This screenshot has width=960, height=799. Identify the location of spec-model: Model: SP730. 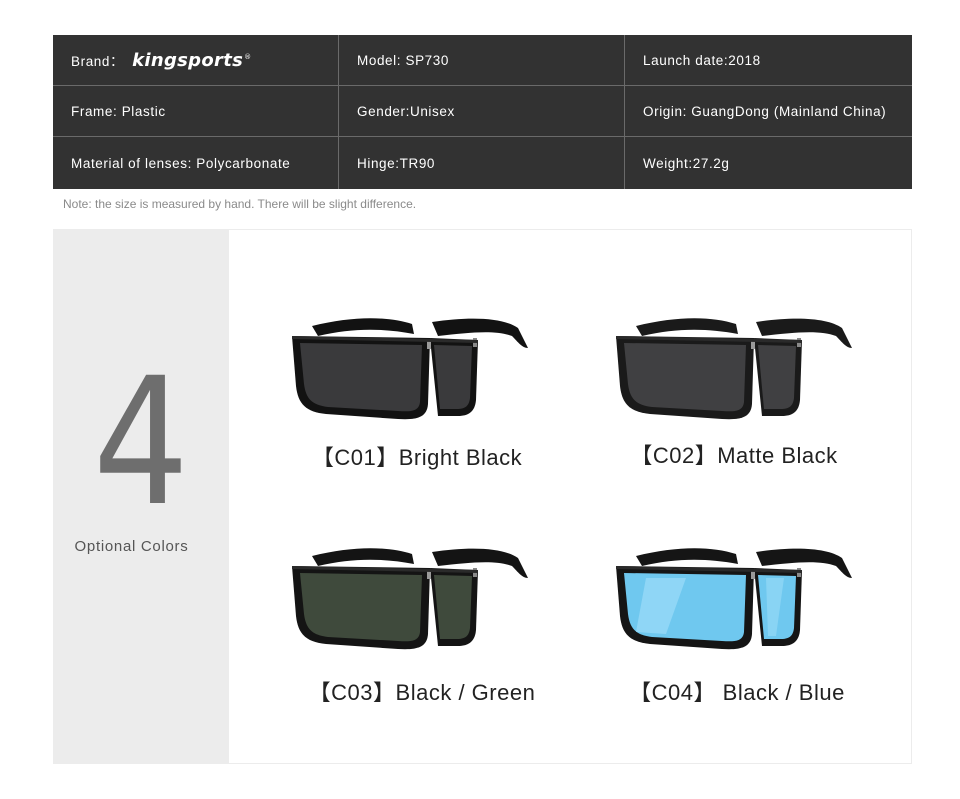
(482, 60).